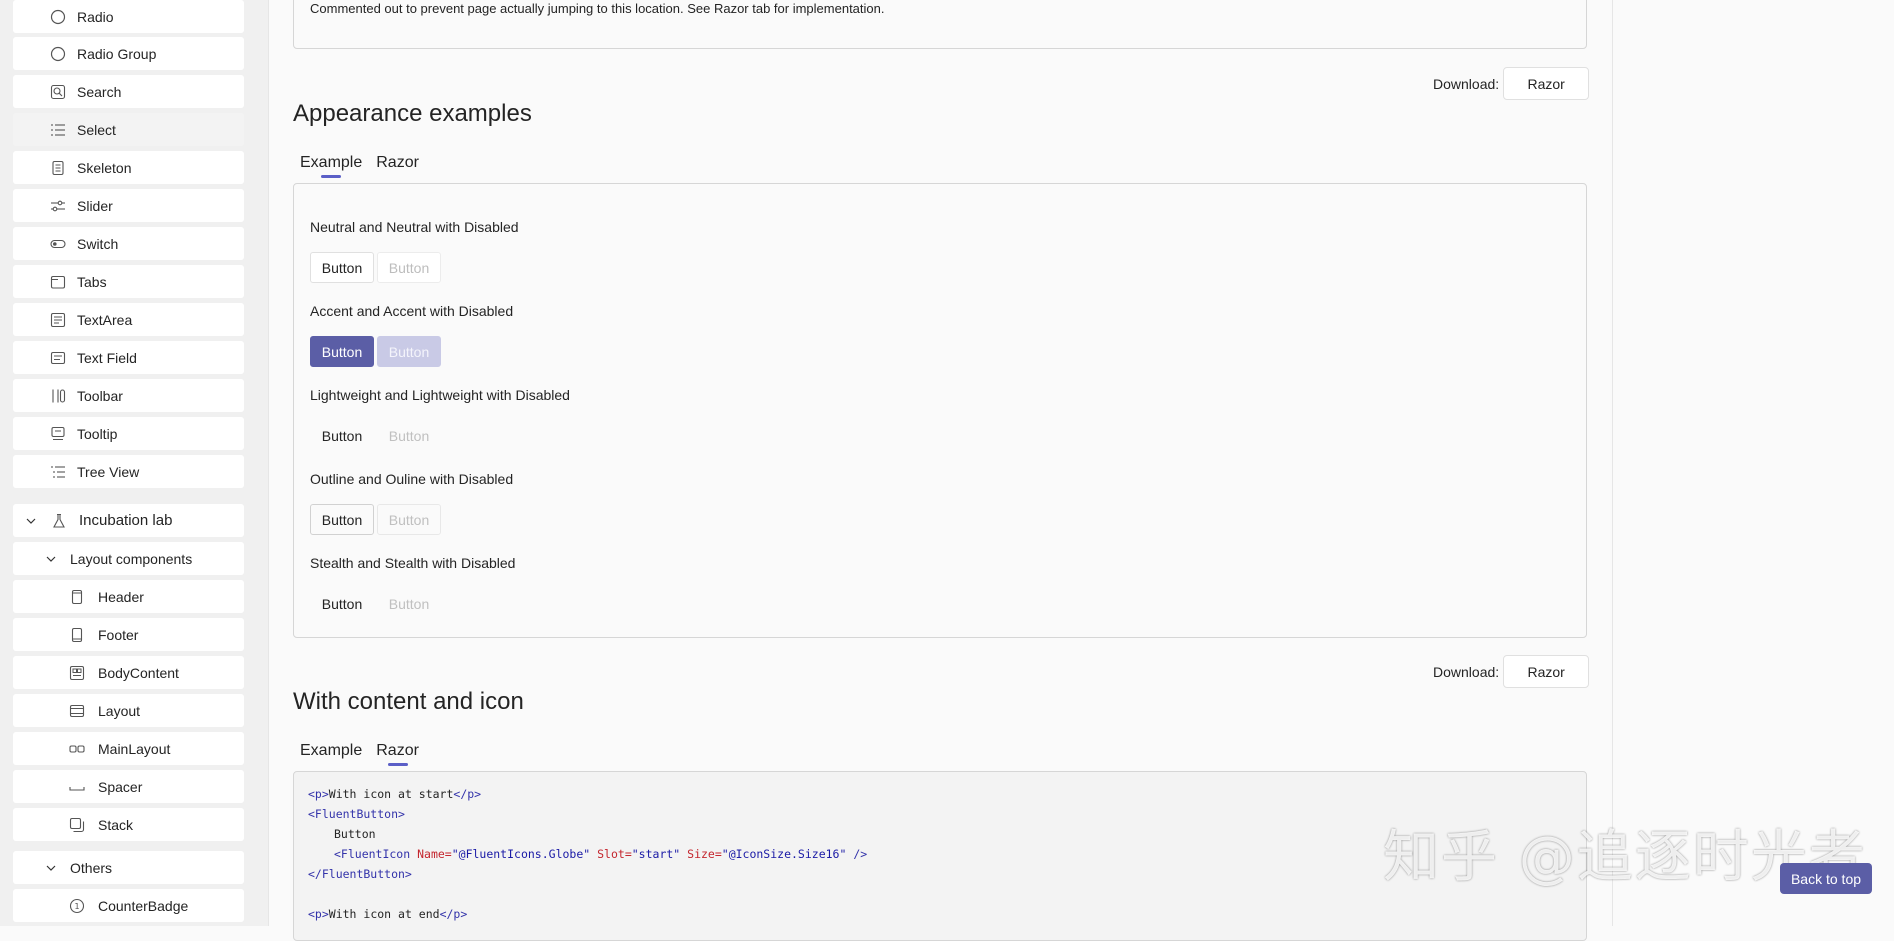  What do you see at coordinates (107, 357) in the screenshot?
I see `sidebar-item-label: Text Field` at bounding box center [107, 357].